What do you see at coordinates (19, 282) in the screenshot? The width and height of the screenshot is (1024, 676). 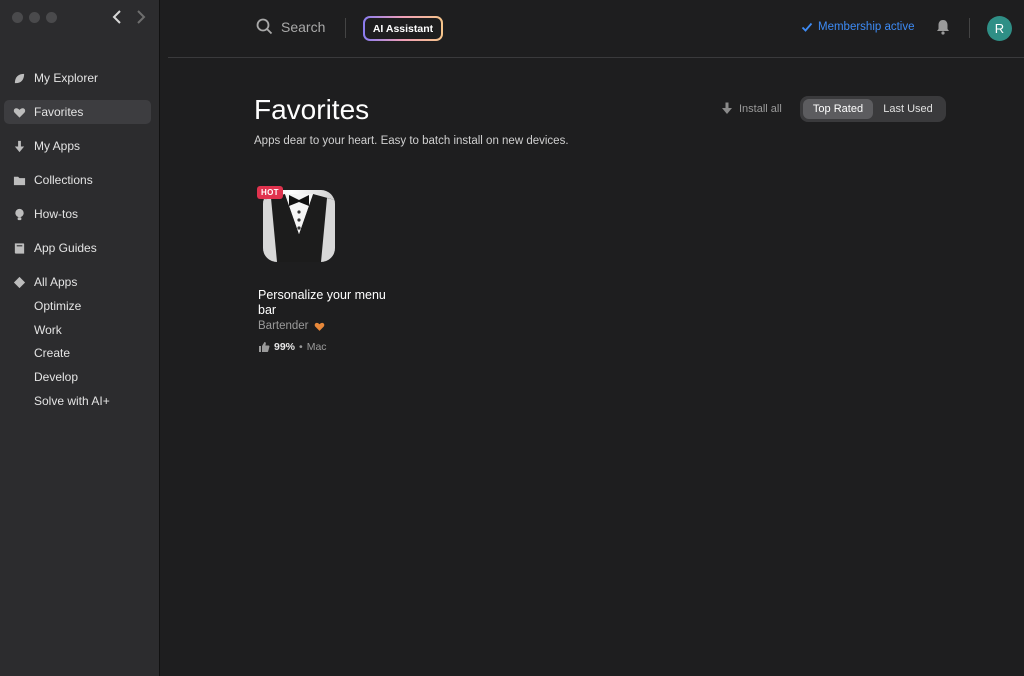 I see `diamond-icon` at bounding box center [19, 282].